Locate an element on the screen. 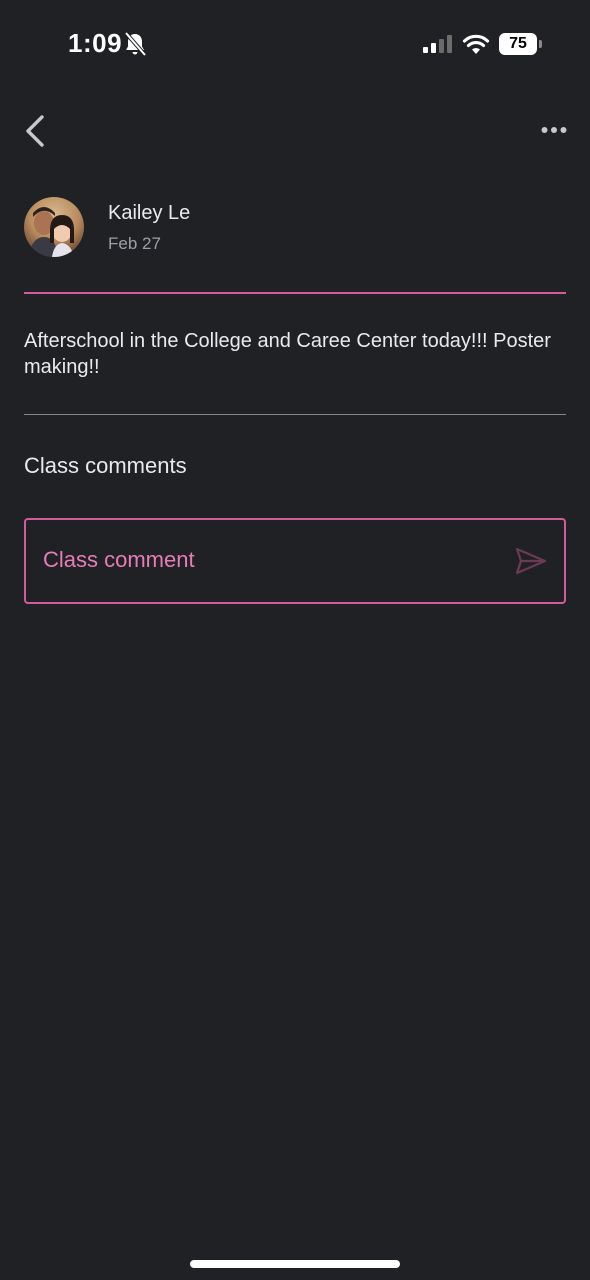 Image resolution: width=590 pixels, height=1280 pixels. class-comment-input: Class comment is located at coordinates (295, 561).